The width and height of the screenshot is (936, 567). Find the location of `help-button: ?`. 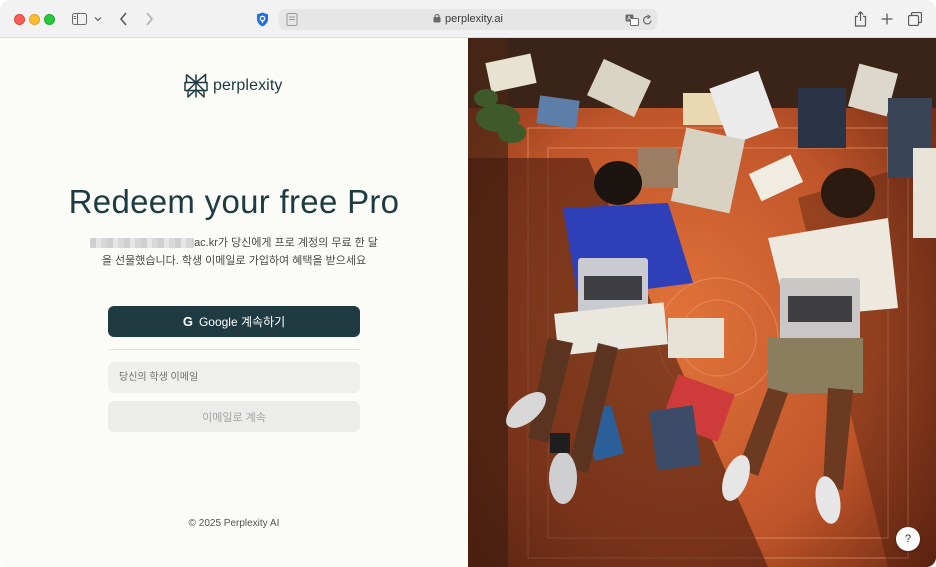

help-button: ? is located at coordinates (908, 539).